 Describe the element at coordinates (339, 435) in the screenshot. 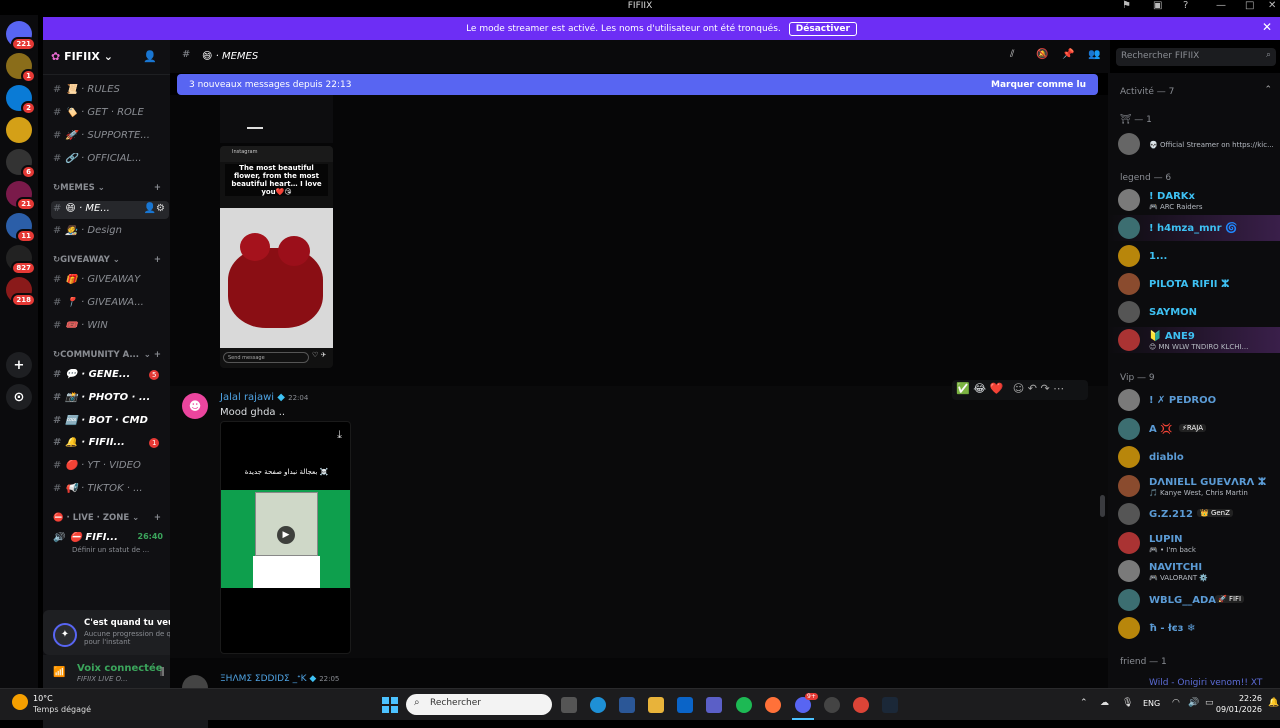

I see `download-icon: ⤓` at that location.